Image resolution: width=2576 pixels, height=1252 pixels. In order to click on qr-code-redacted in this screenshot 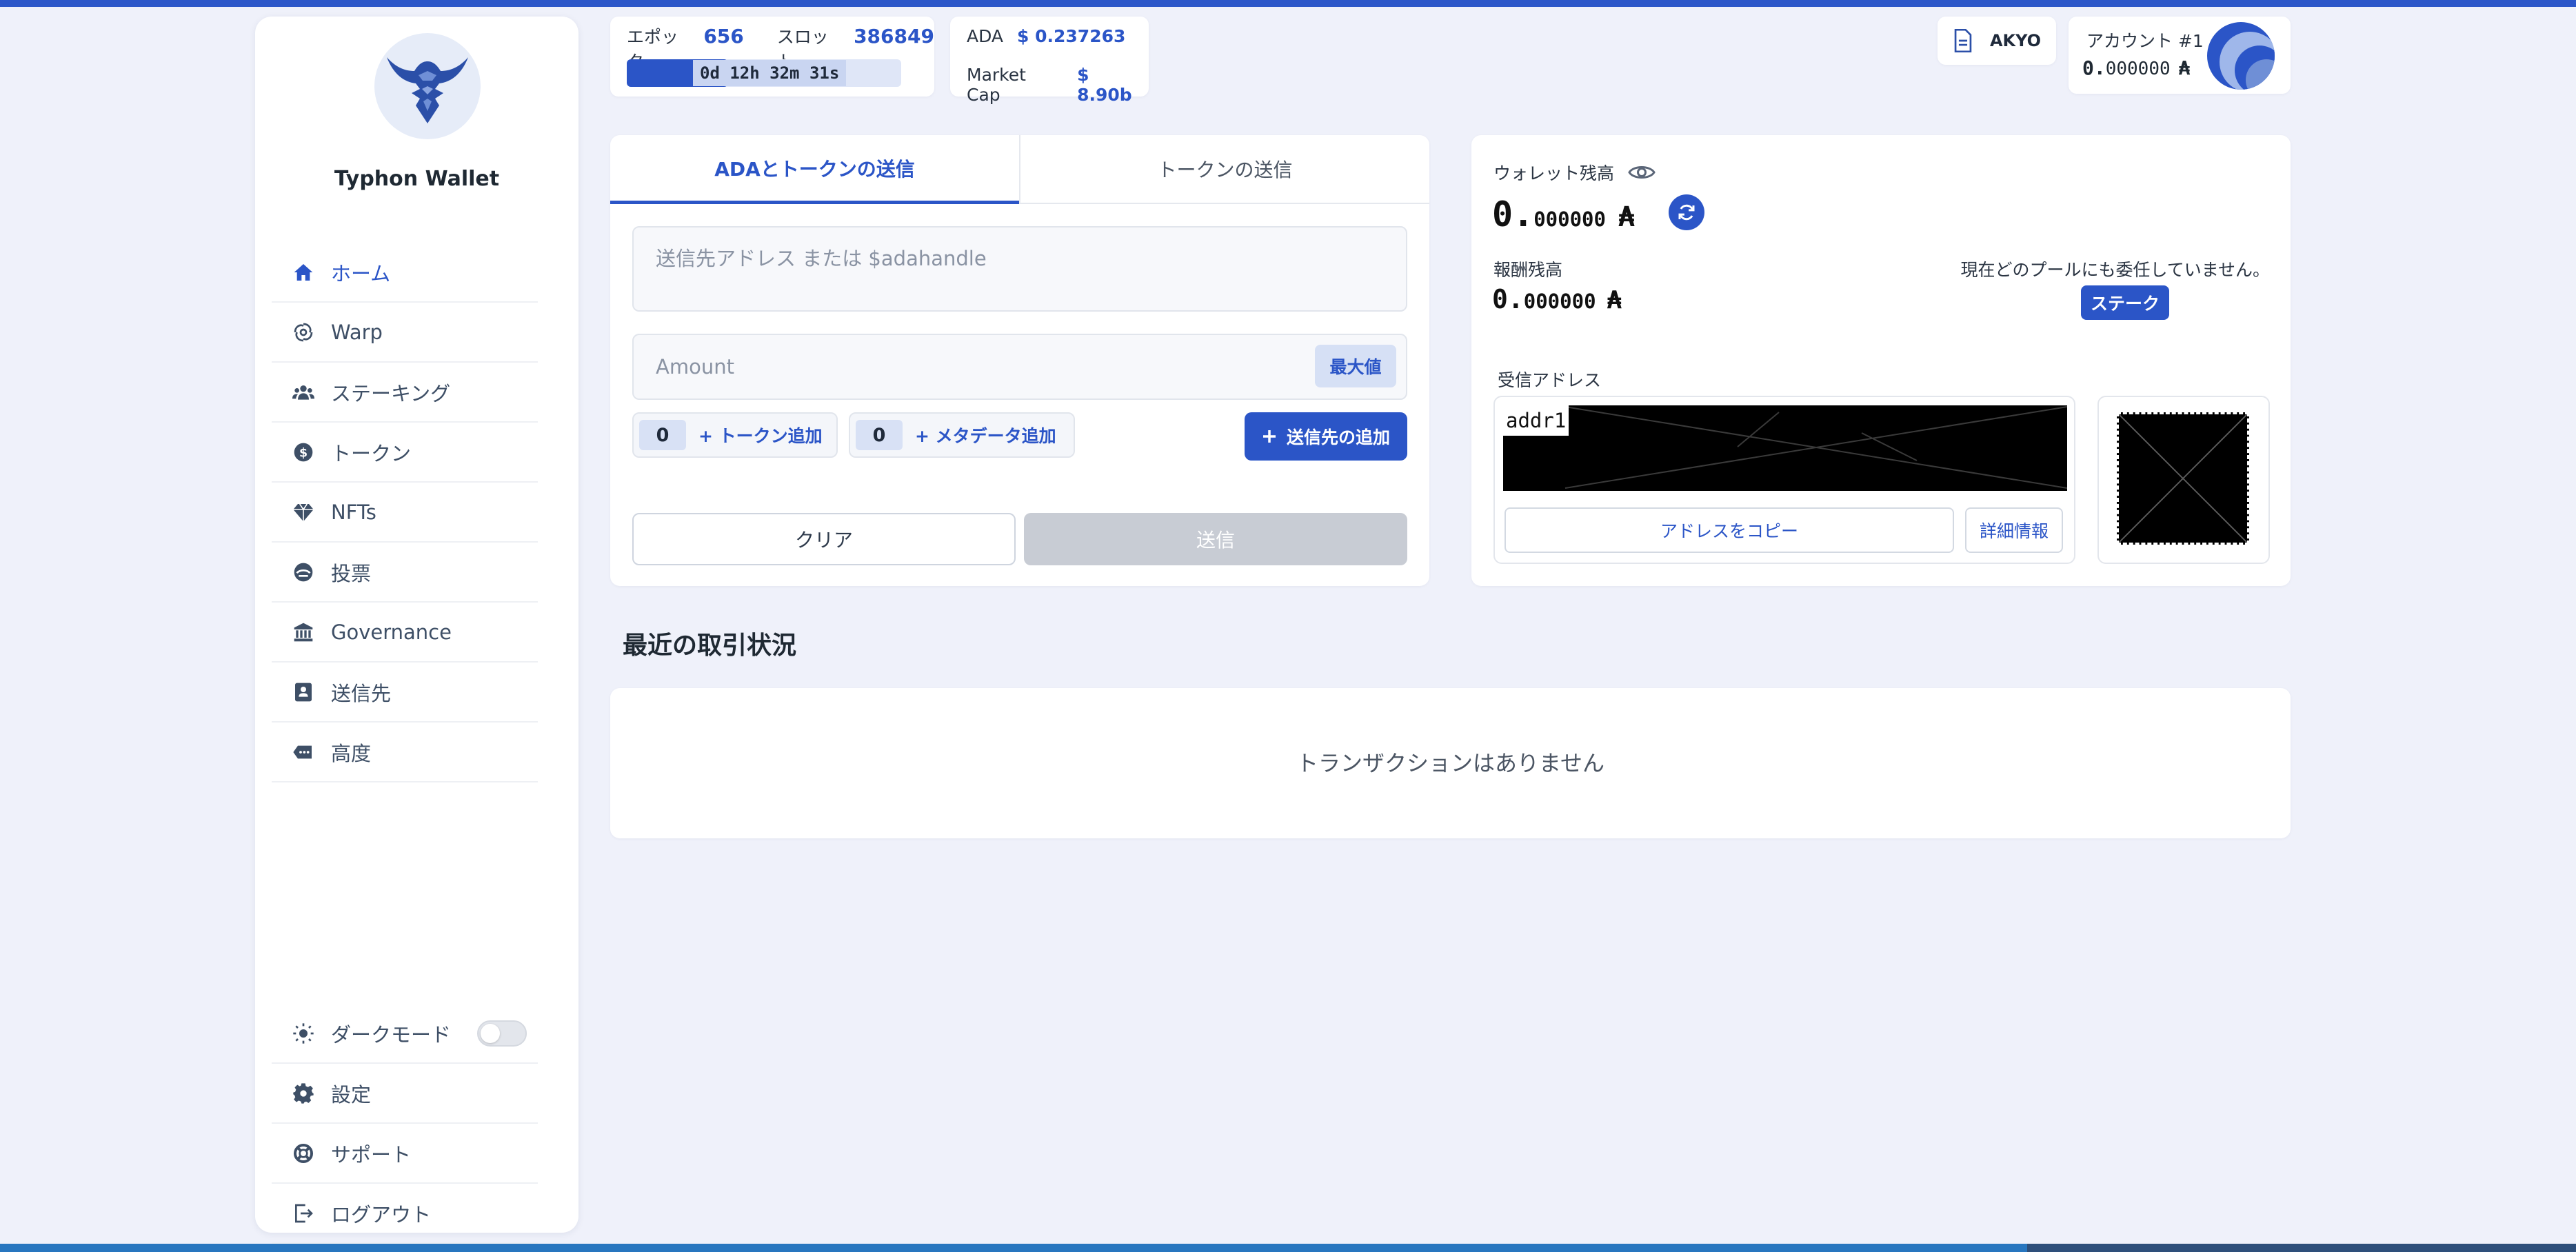, I will do `click(2183, 479)`.